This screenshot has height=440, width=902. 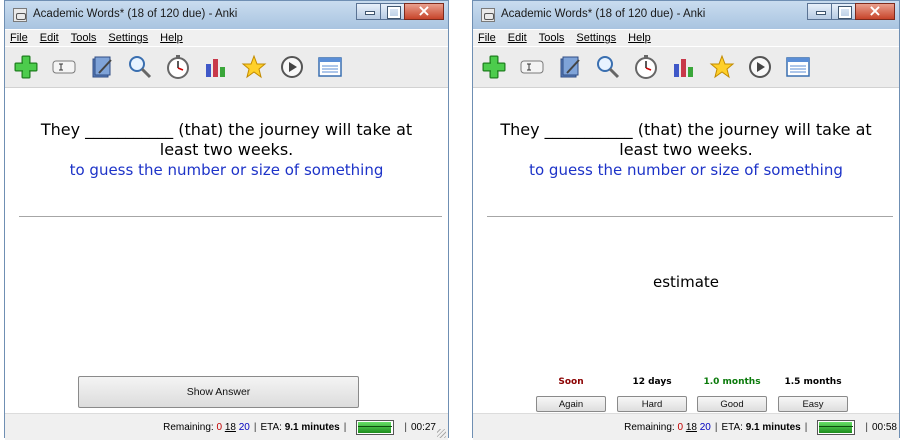 I want to click on good-button: Good, so click(x=732, y=404).